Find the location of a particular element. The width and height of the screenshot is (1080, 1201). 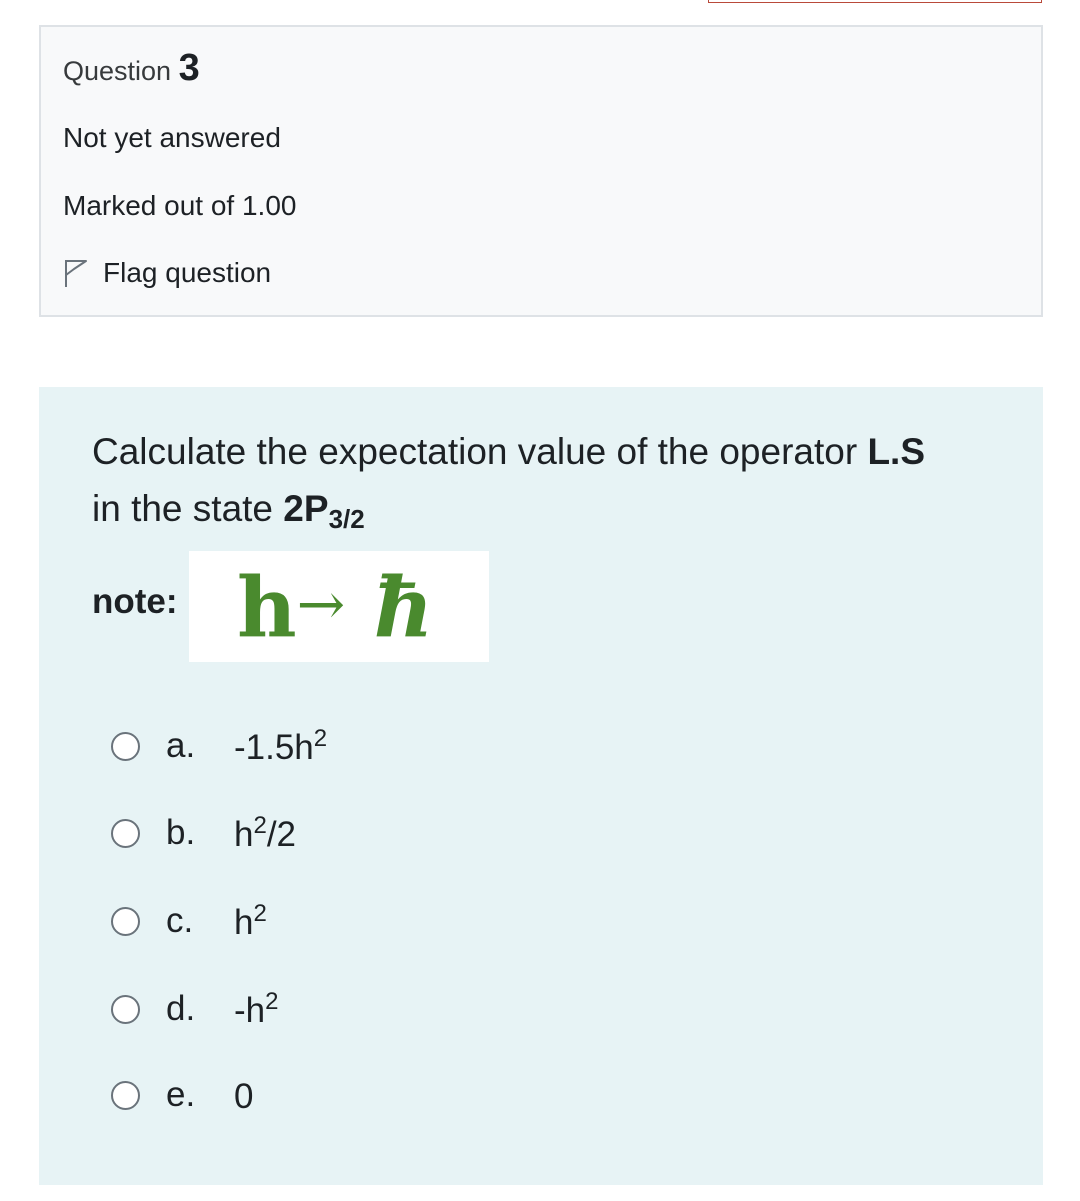

option-letter: e. is located at coordinates (181, 1094).